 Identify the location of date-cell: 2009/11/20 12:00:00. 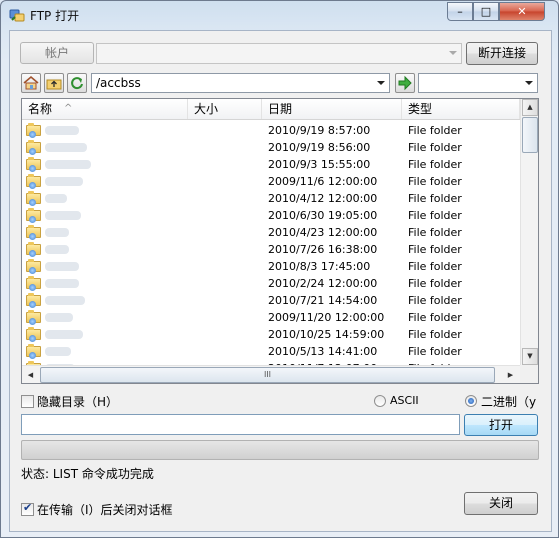
(326, 317).